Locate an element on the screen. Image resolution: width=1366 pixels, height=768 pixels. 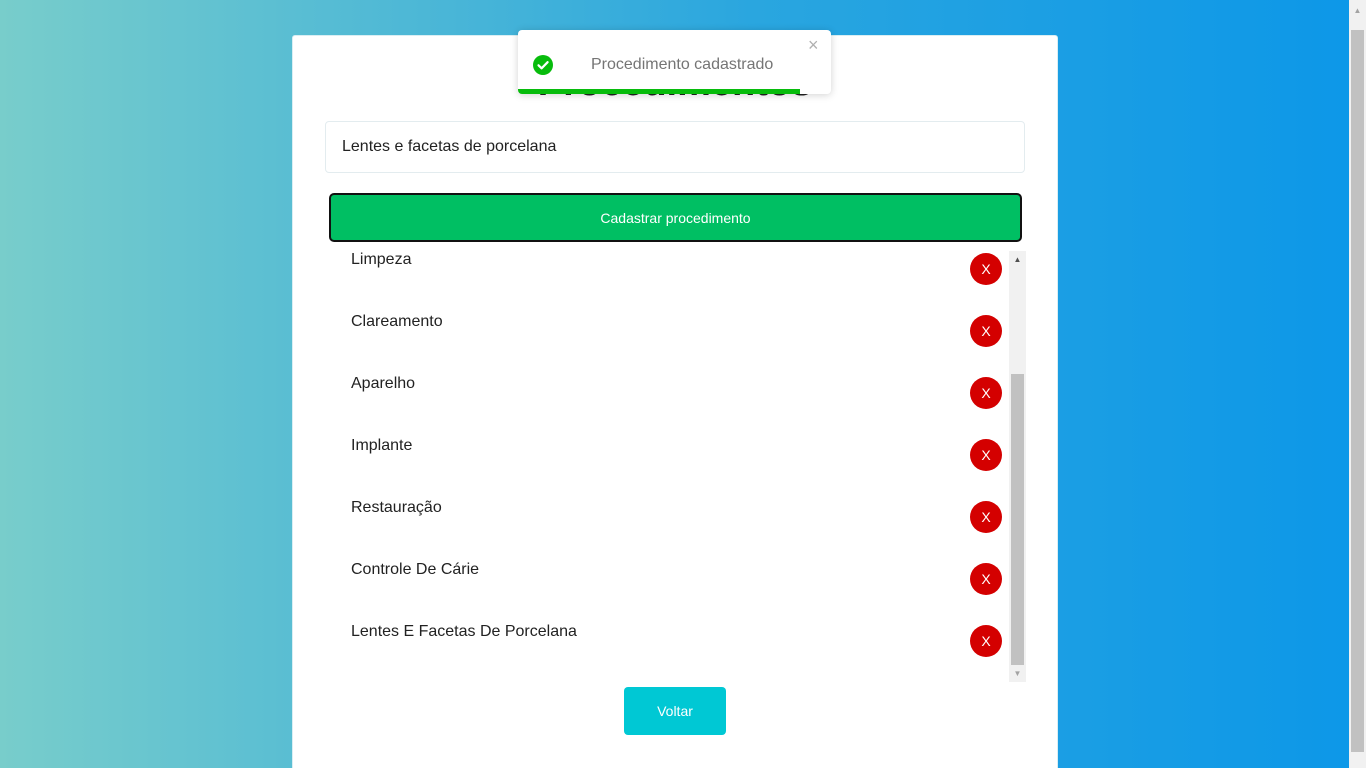
list-scroll-down-arrow-icon: ▼ is located at coordinates (1017, 673).